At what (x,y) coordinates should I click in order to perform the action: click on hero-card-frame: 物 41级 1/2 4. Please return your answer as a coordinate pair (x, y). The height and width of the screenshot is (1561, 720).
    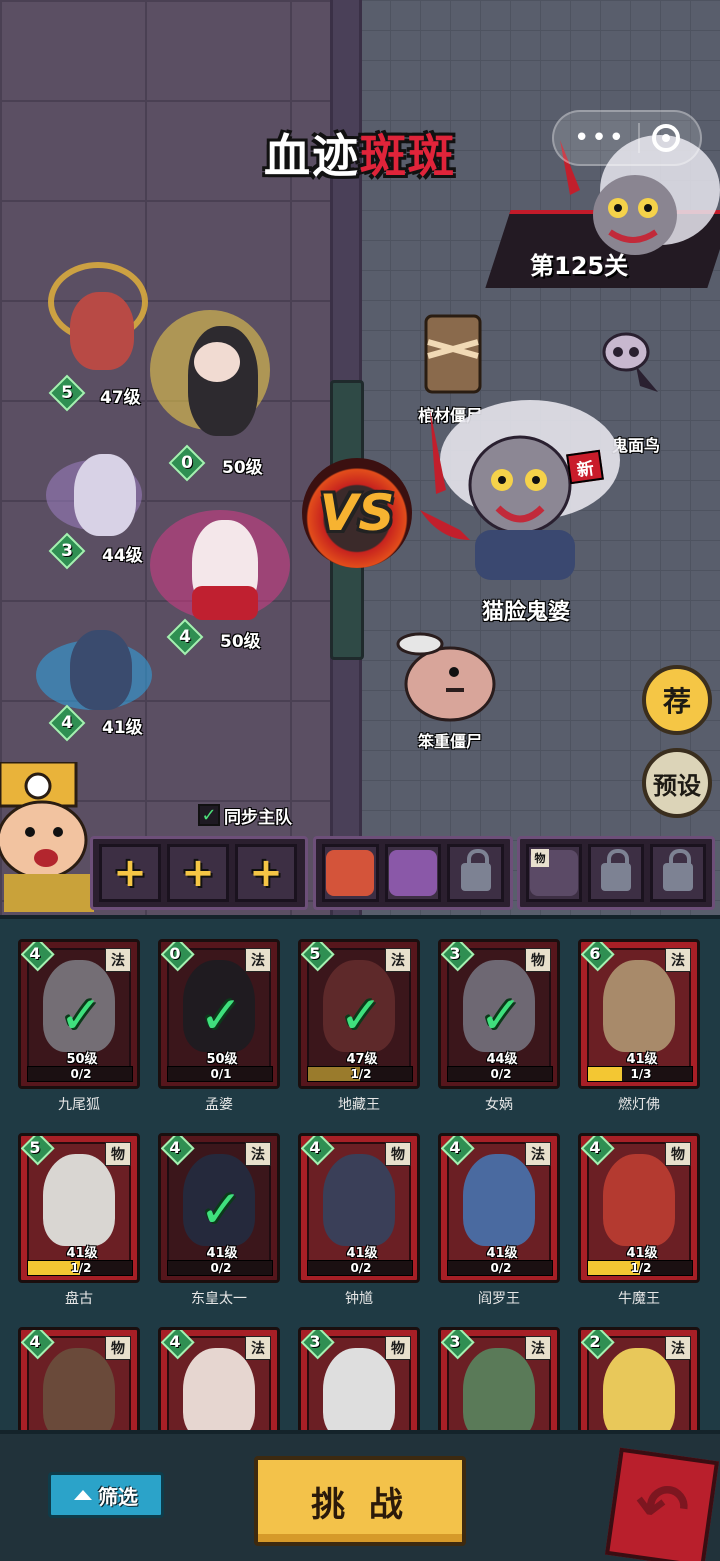
    Looking at the image, I should click on (639, 1208).